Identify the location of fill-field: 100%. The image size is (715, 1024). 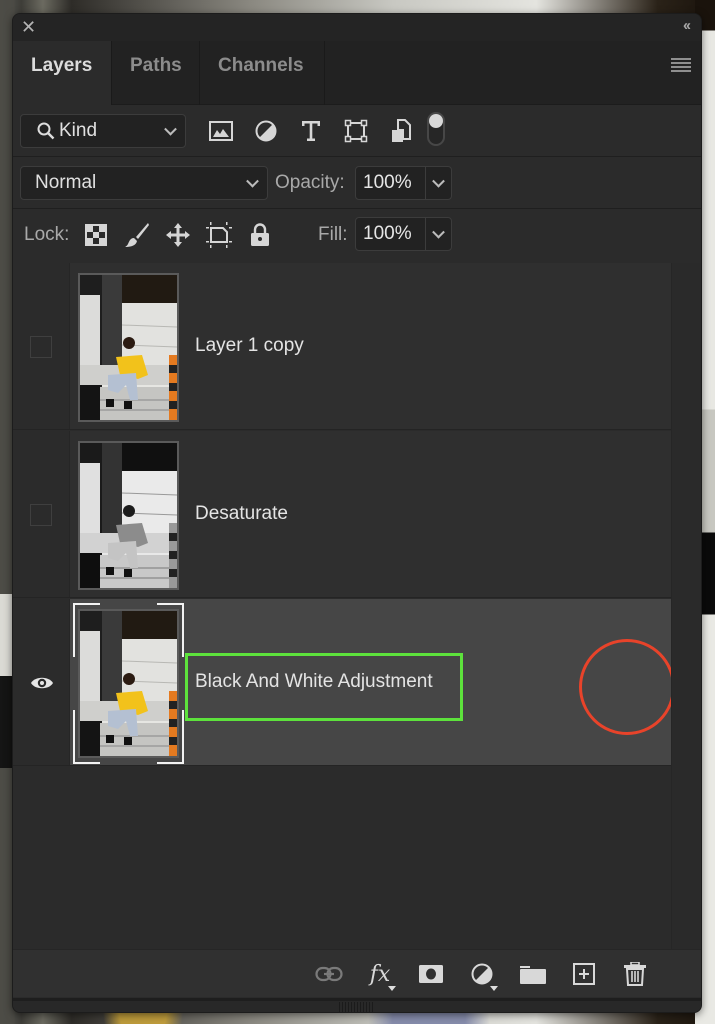
(403, 234).